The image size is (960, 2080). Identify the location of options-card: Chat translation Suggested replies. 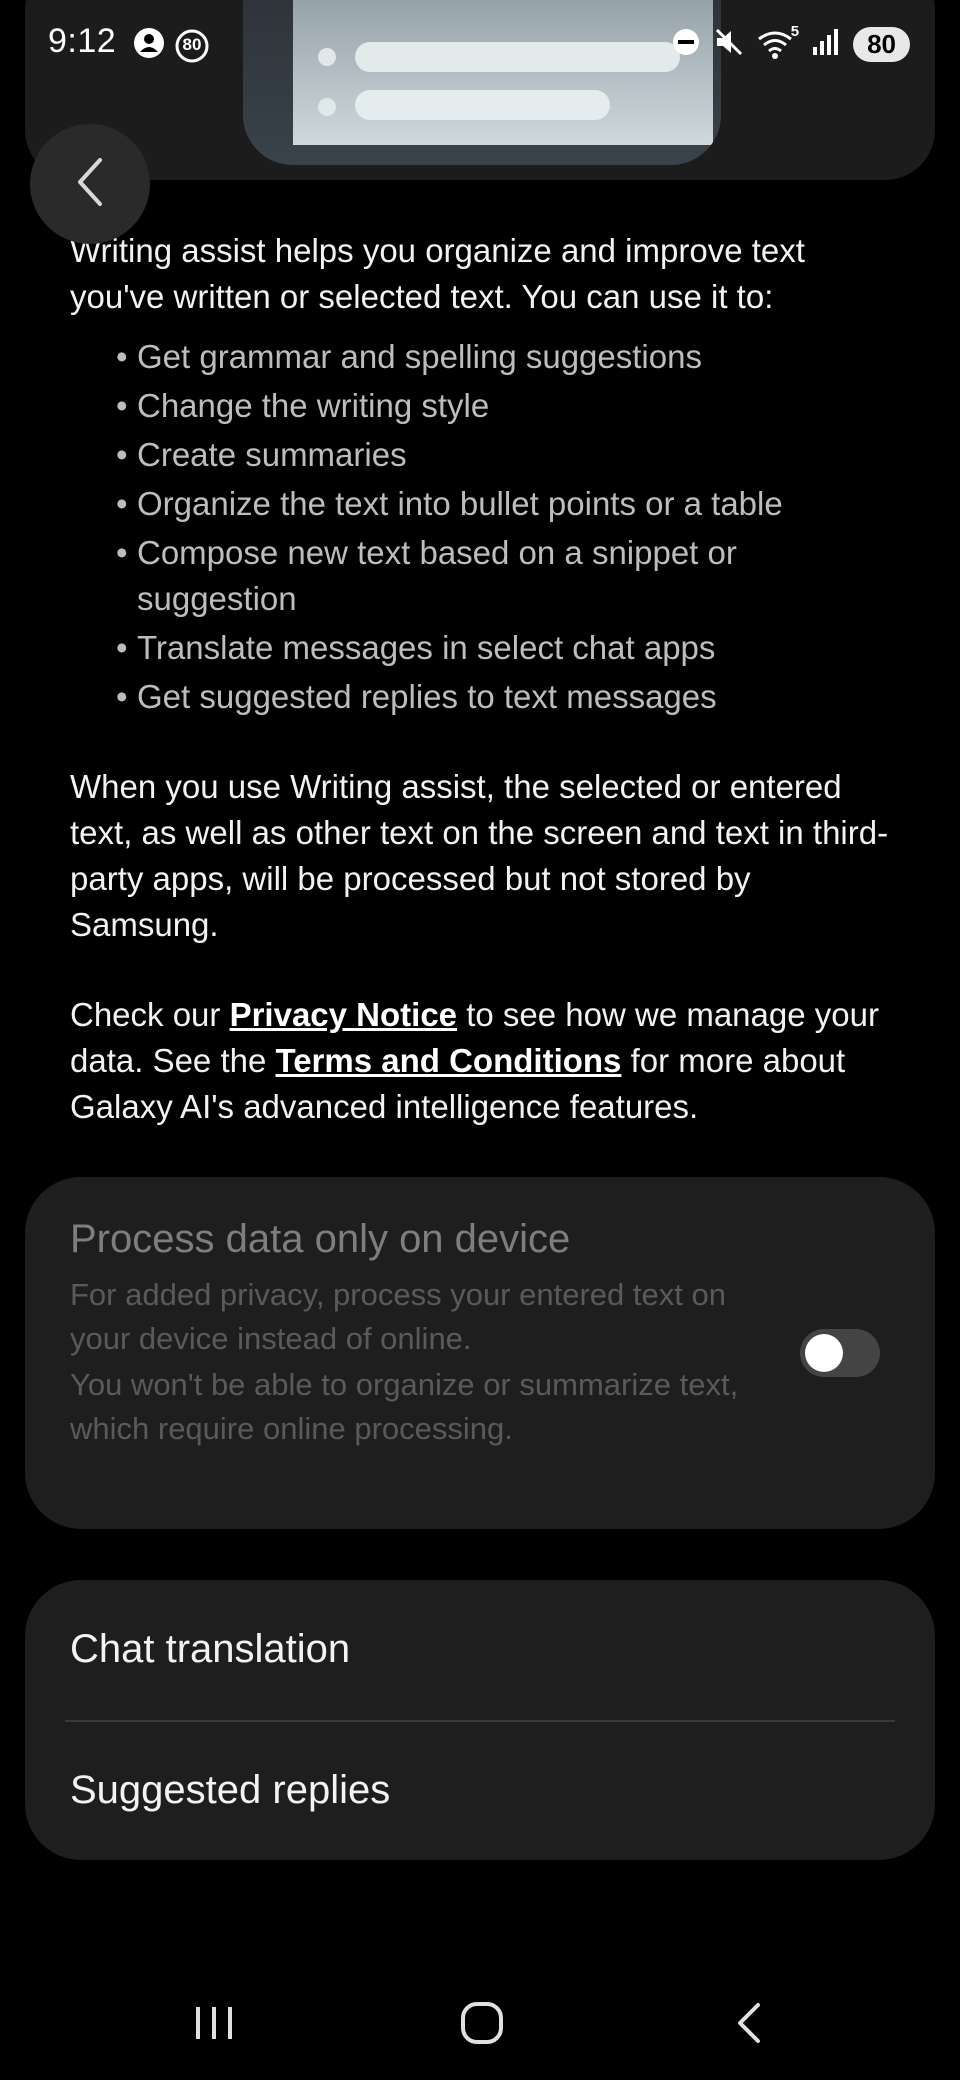
(480, 1720).